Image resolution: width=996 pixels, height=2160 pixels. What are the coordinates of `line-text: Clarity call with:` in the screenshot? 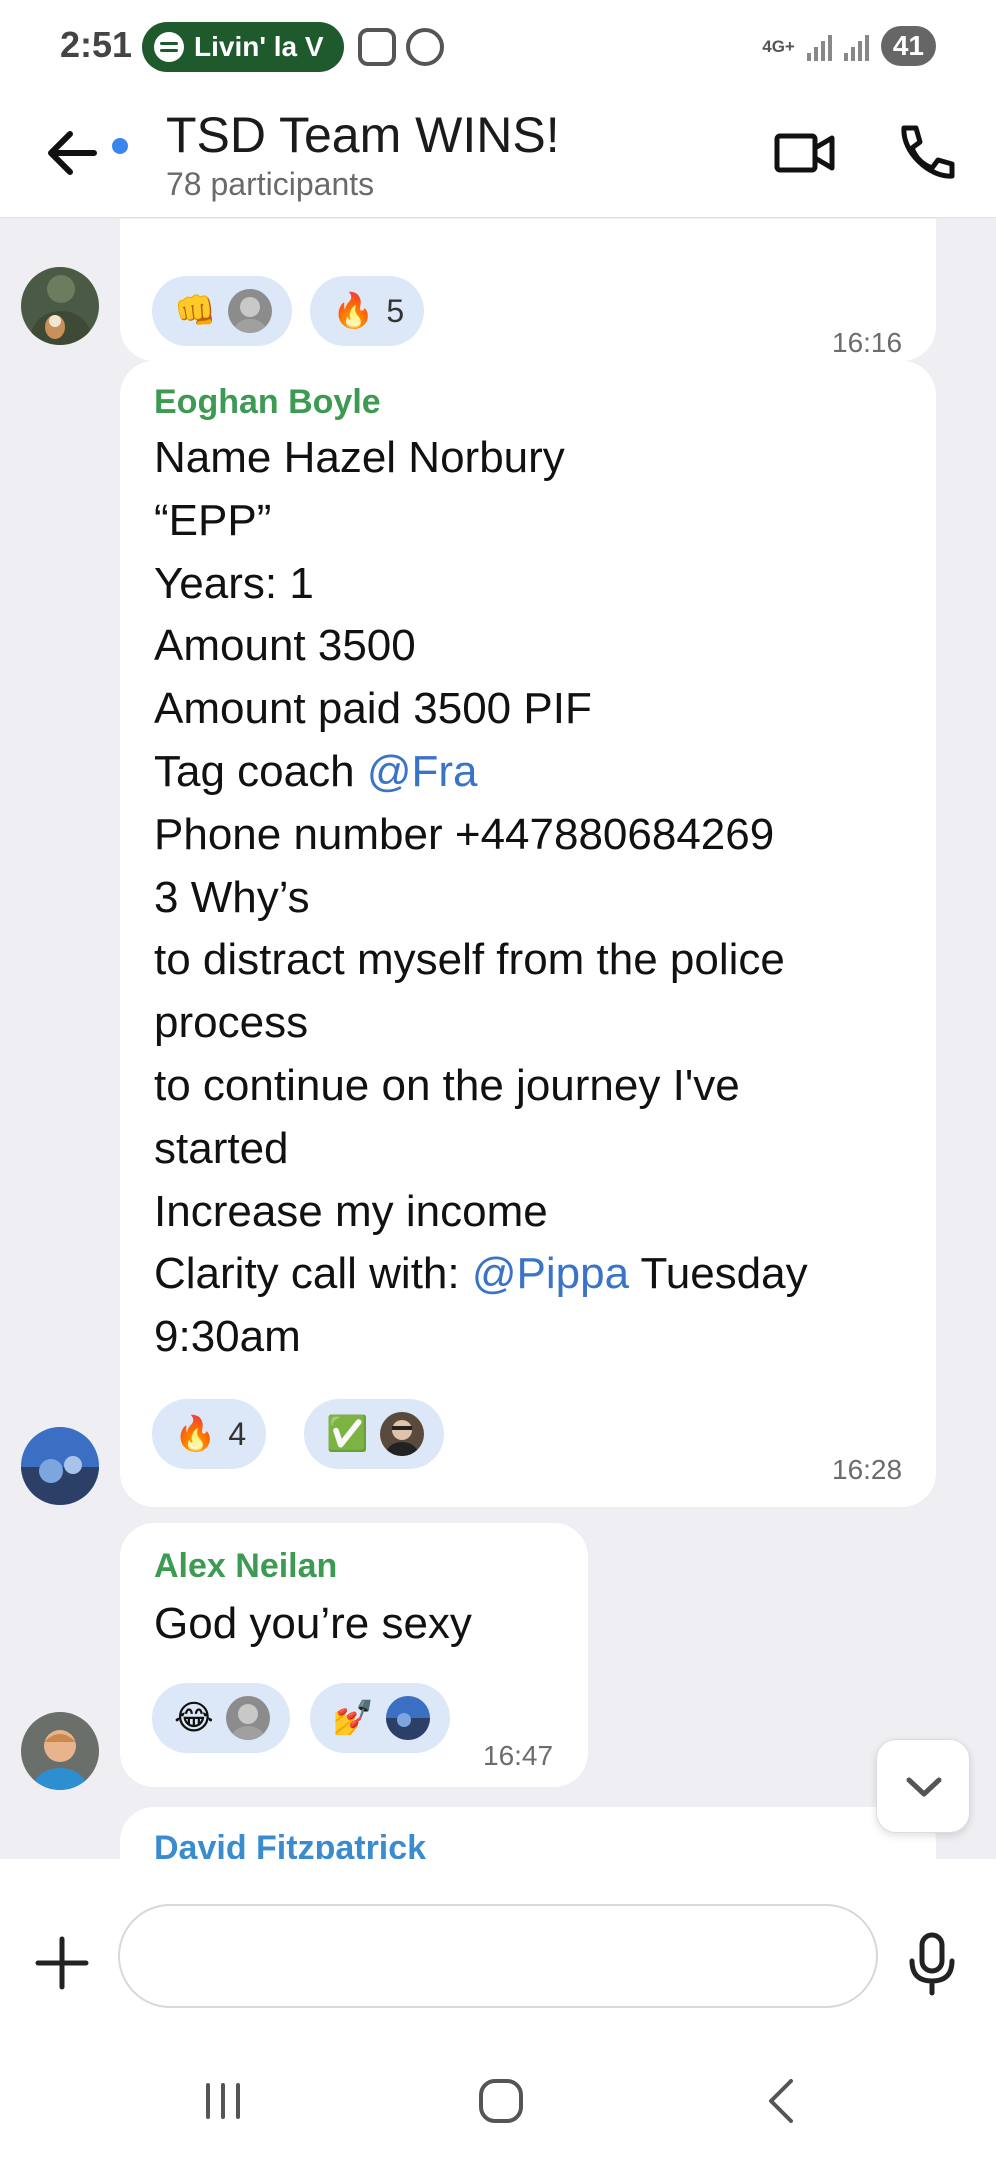 It's located at (313, 1274).